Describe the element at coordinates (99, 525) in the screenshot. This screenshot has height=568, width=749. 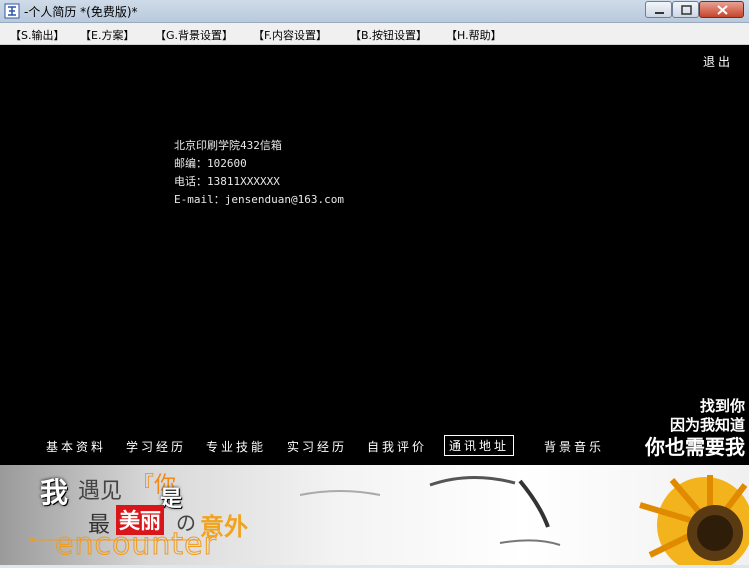
I see `banner-text-zui: 最` at that location.